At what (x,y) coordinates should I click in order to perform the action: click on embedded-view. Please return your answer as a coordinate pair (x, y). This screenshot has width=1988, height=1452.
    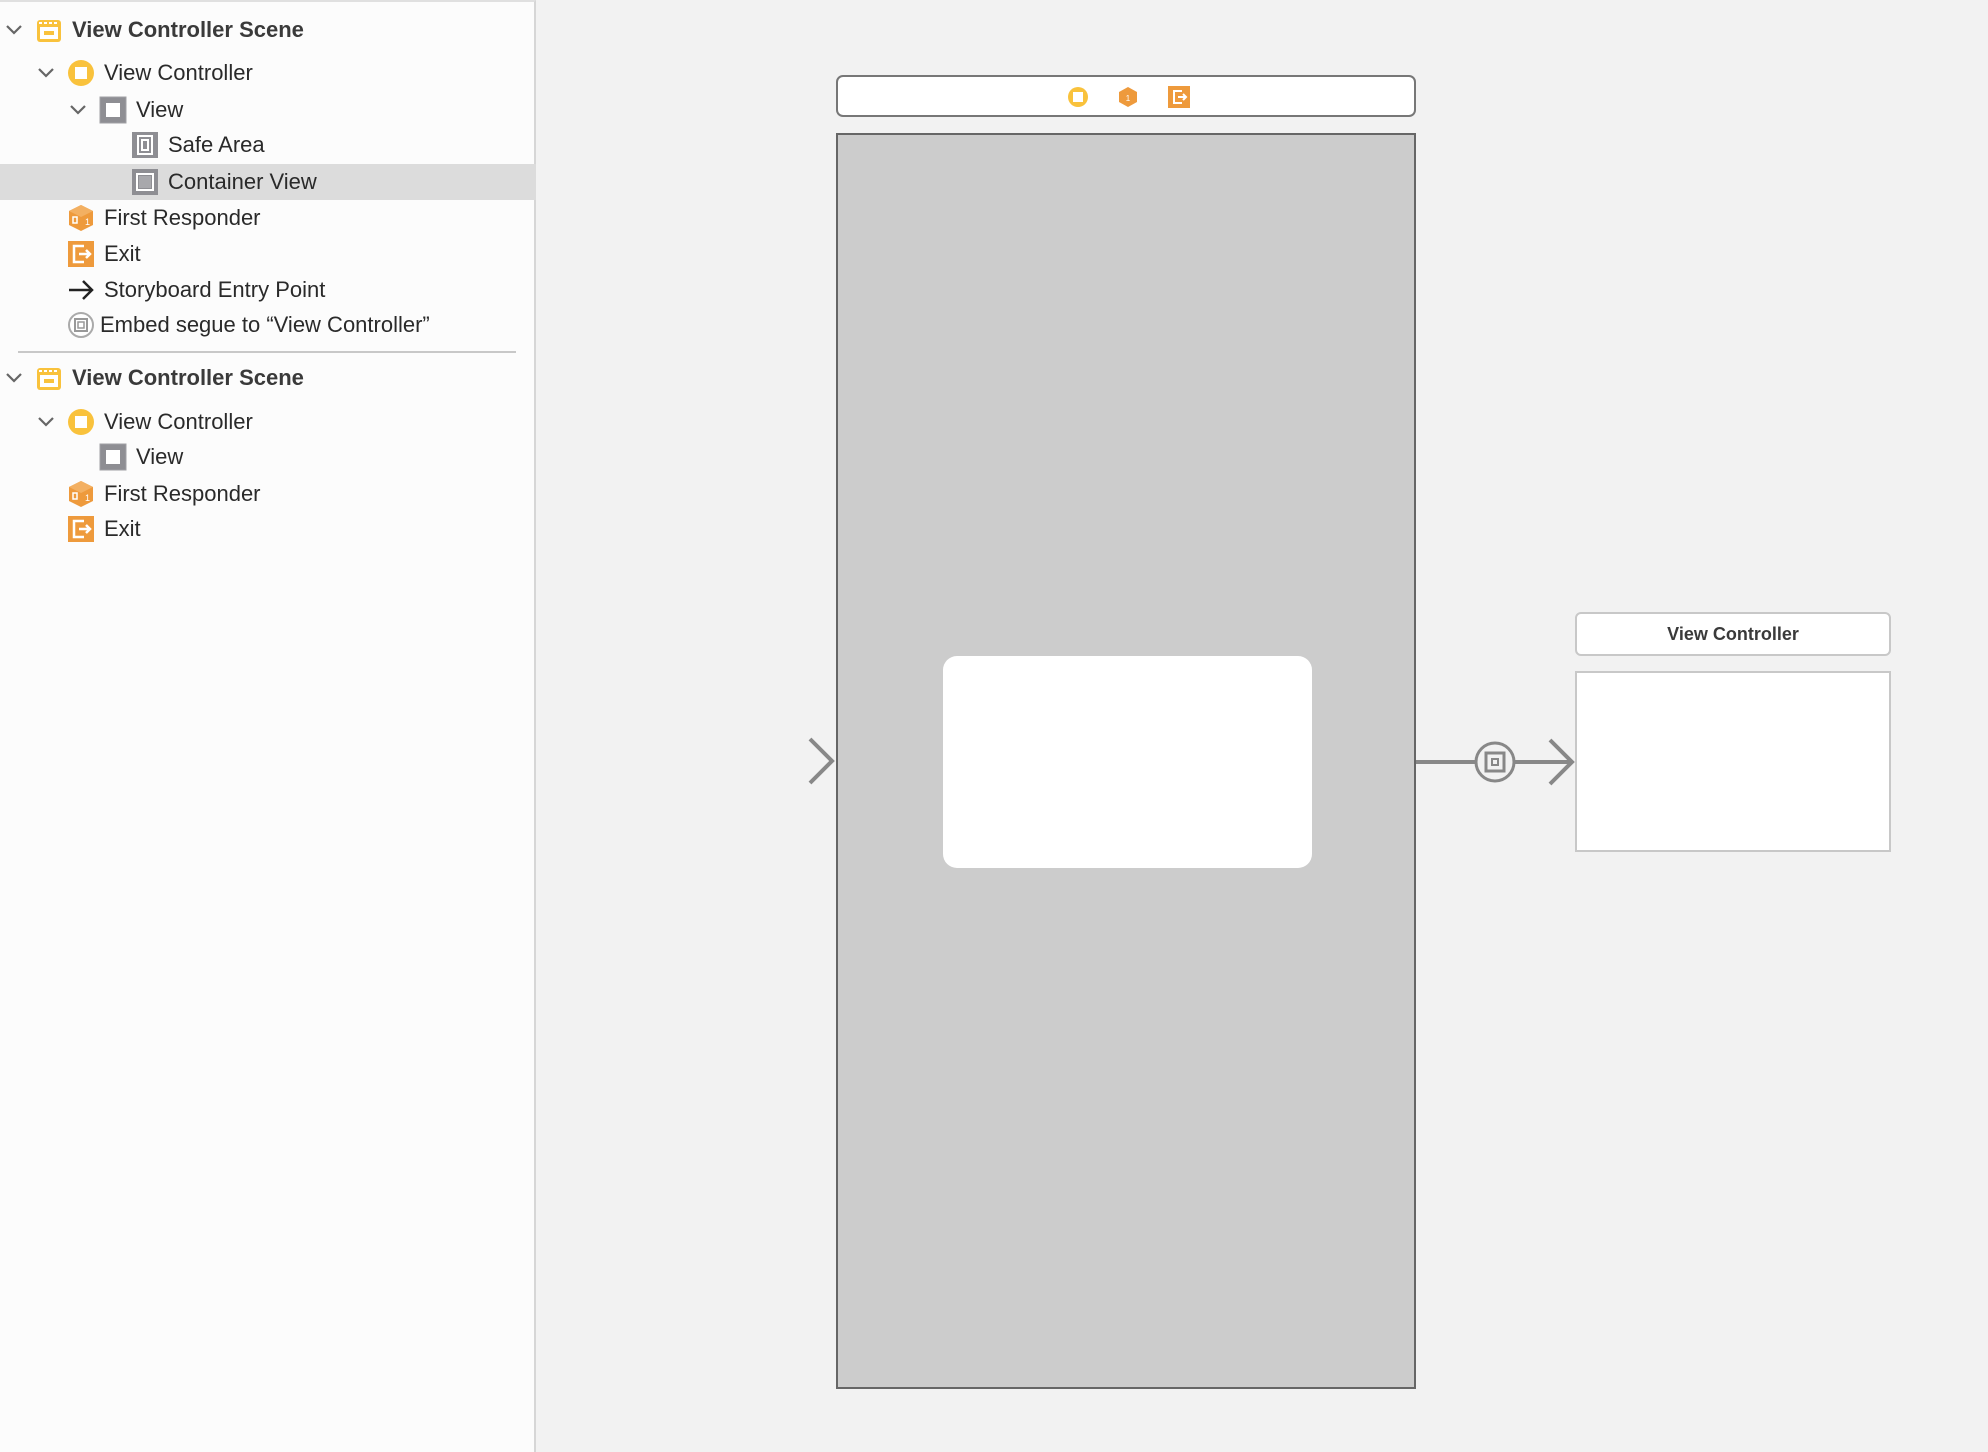
    Looking at the image, I should click on (1733, 761).